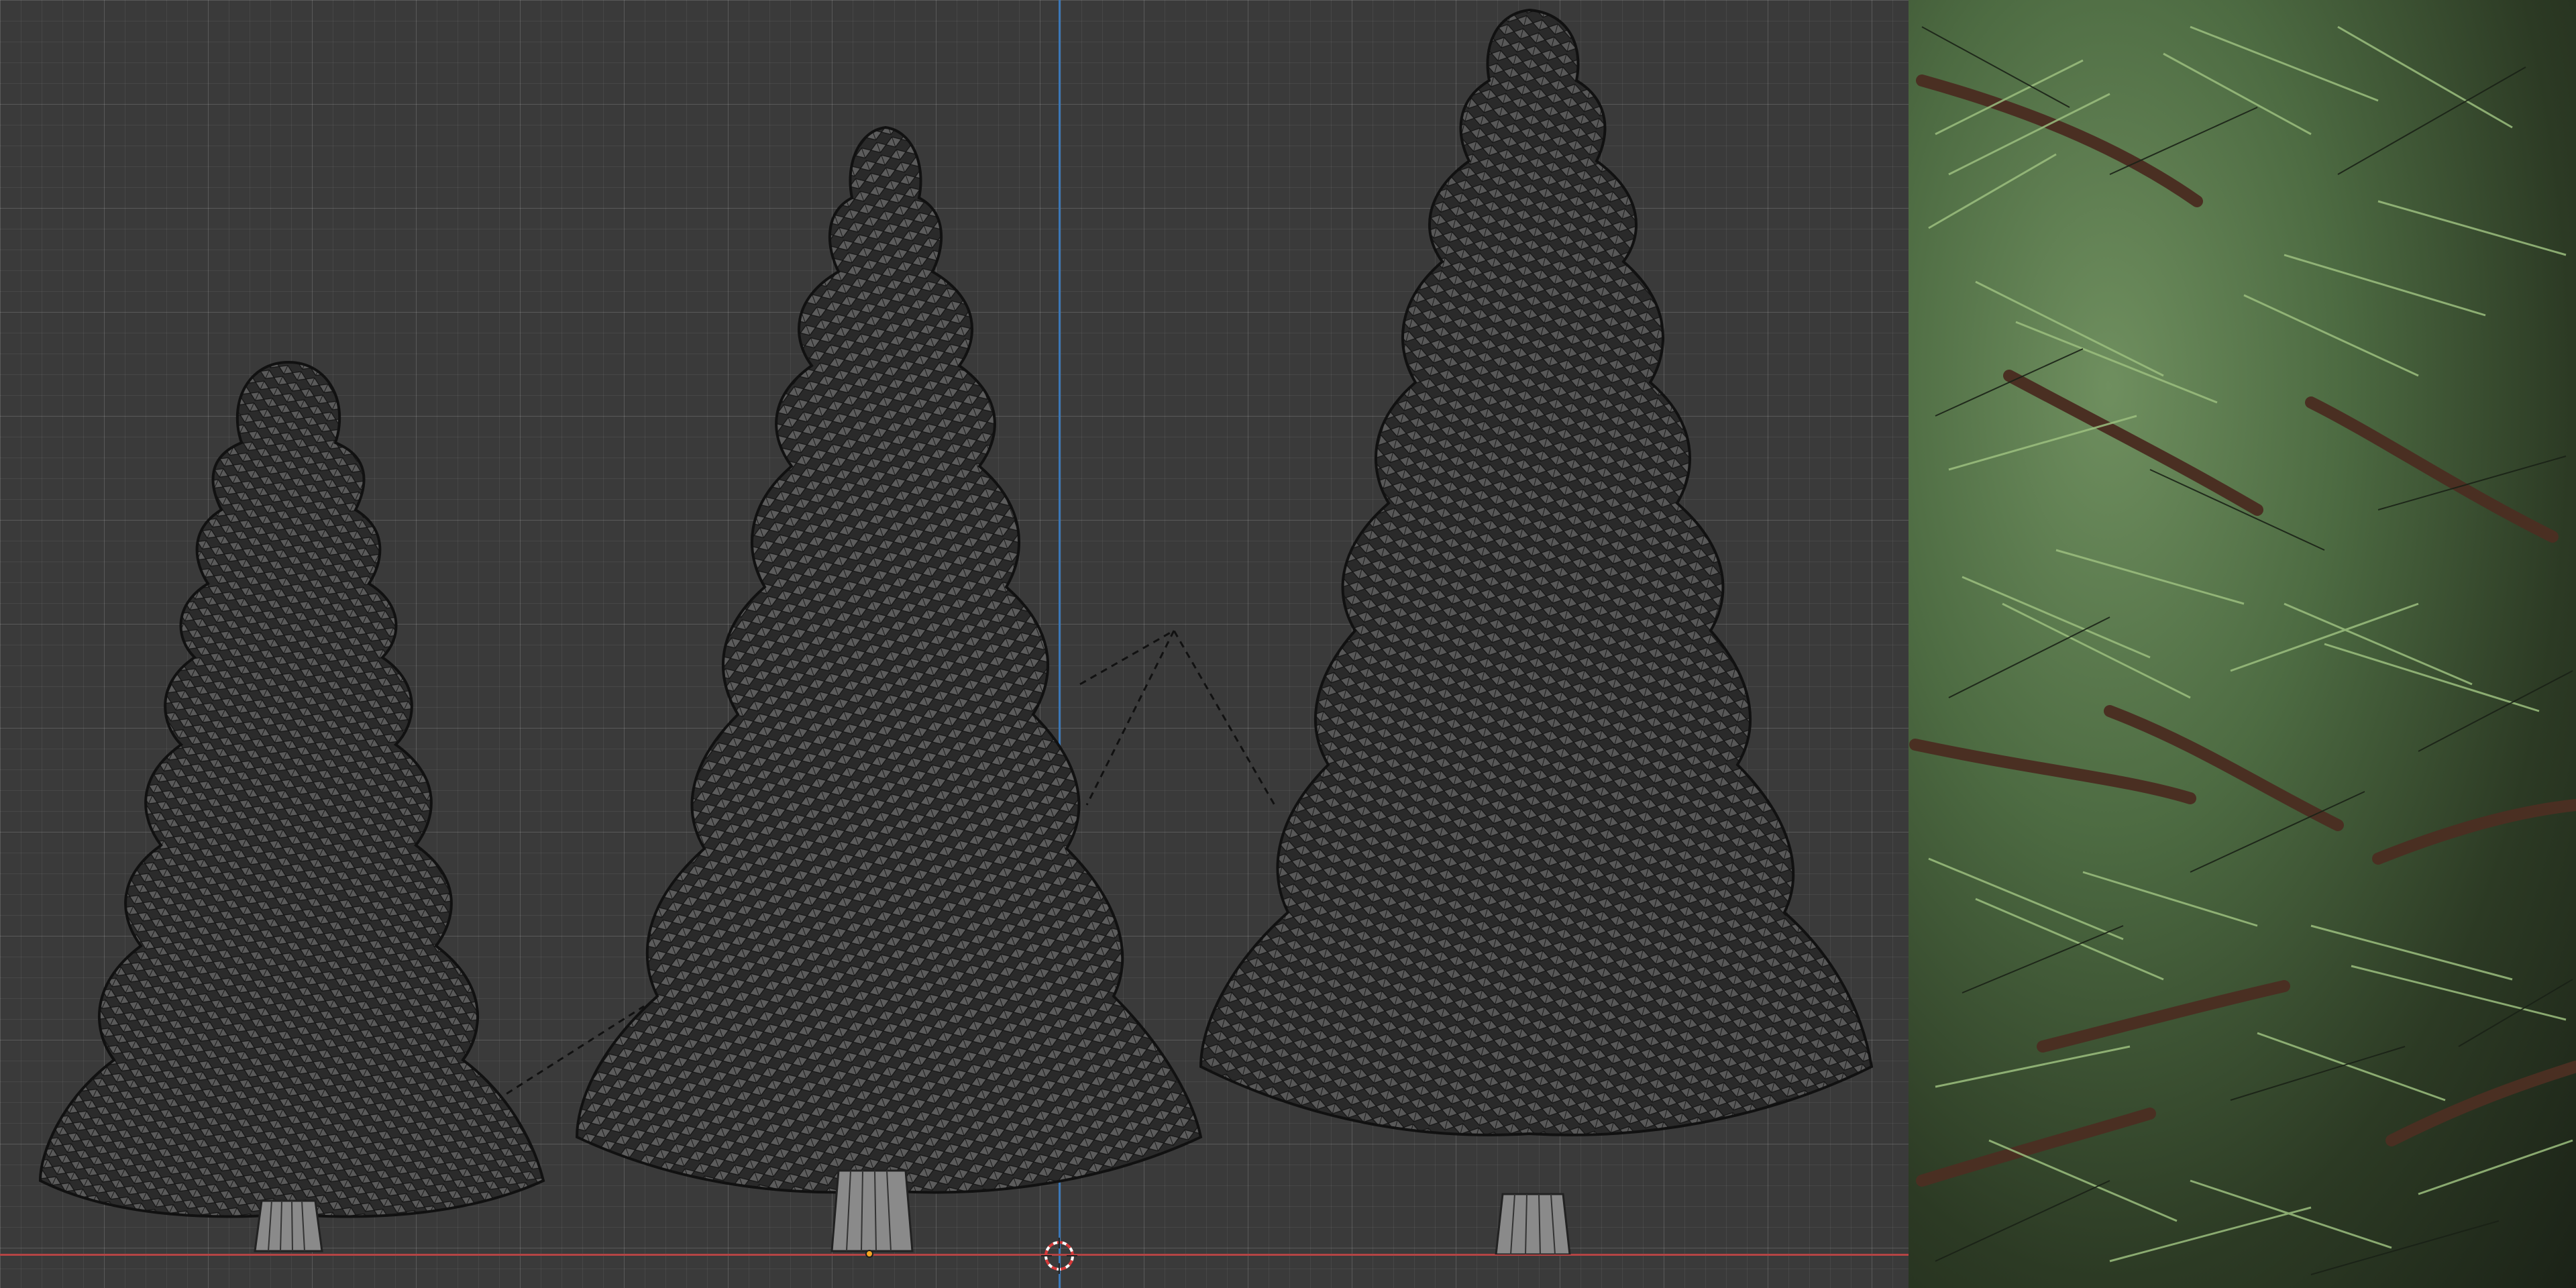  Describe the element at coordinates (1059, 1256) in the screenshot. I see `3d-cursor-icon` at that location.